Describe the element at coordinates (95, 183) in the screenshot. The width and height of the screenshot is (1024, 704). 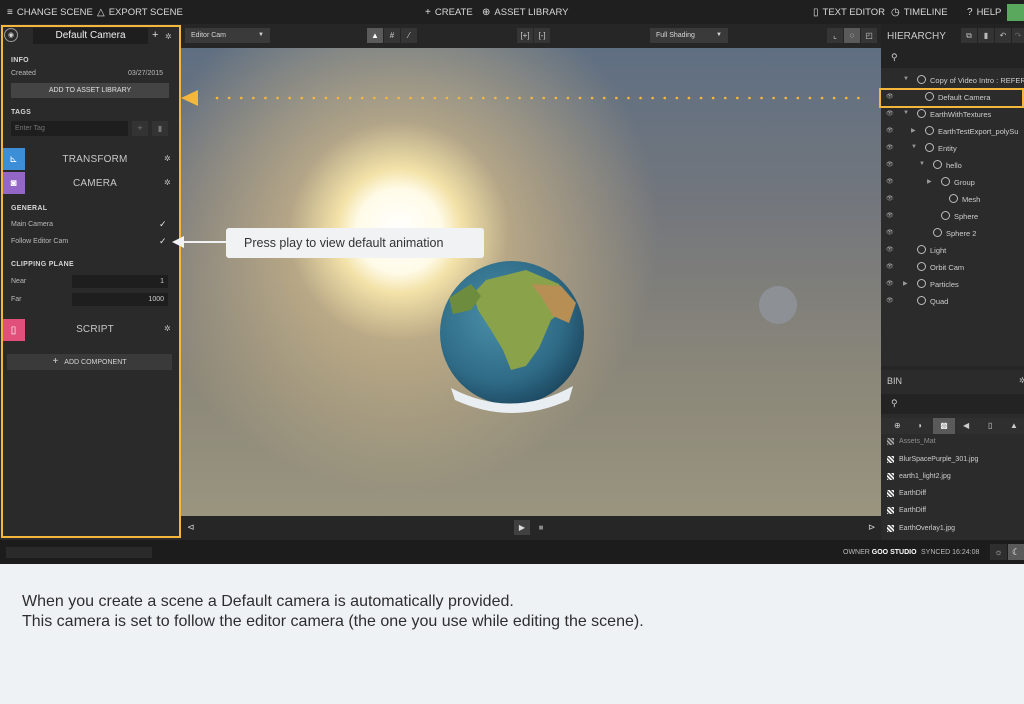
I see `camera-header: CAMERA` at that location.